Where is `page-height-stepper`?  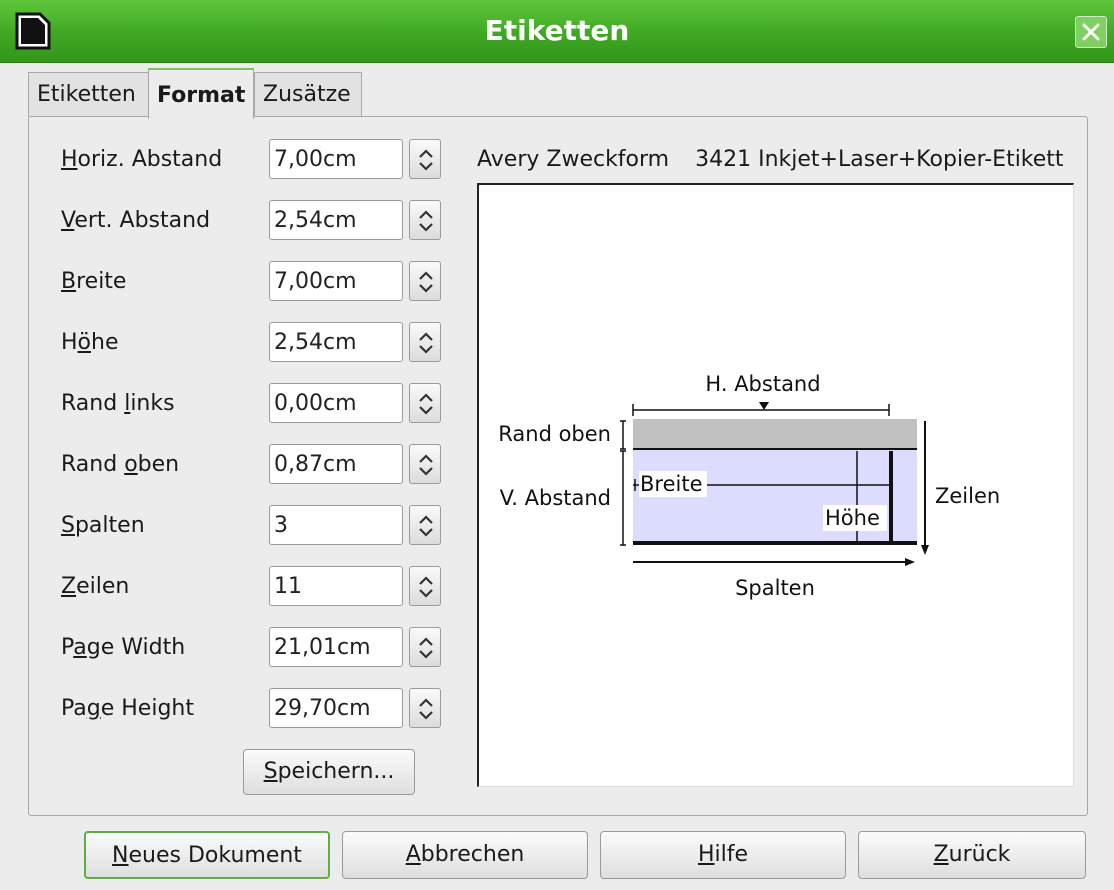
page-height-stepper is located at coordinates (425, 708).